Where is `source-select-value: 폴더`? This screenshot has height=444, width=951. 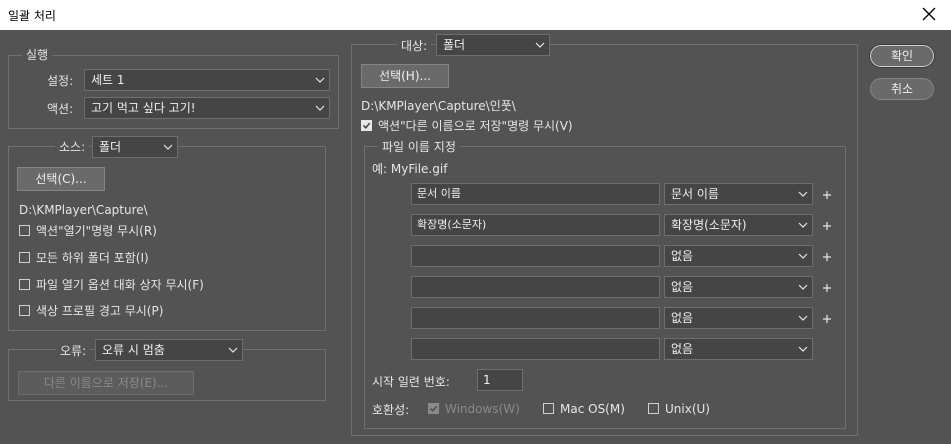 source-select-value: 폴더 is located at coordinates (110, 147).